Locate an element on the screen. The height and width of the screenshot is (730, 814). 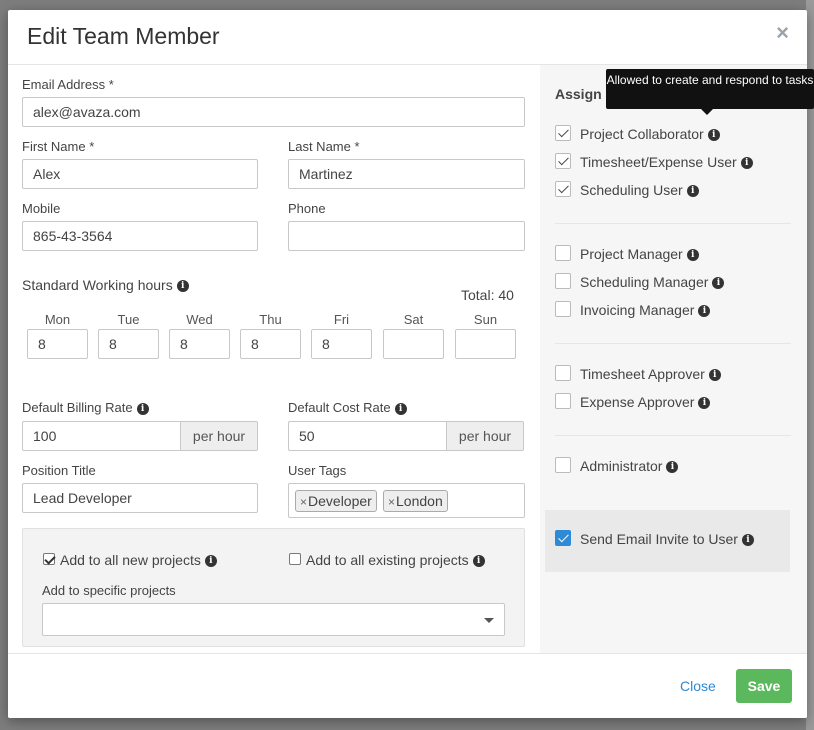
working-hours-total: Total: 40 is located at coordinates (487, 295).